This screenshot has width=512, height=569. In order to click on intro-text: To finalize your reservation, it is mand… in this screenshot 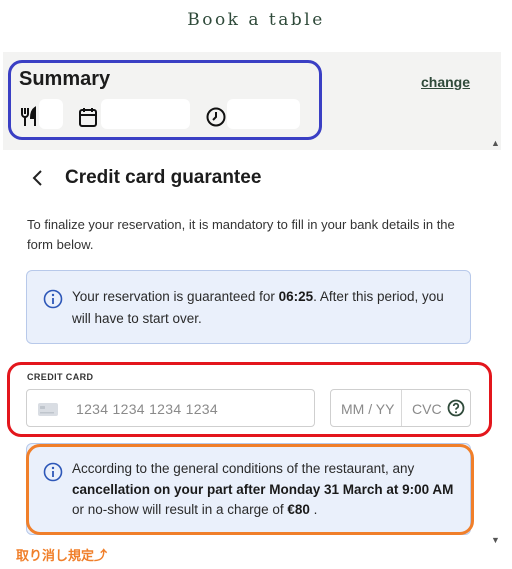, I will do `click(241, 234)`.